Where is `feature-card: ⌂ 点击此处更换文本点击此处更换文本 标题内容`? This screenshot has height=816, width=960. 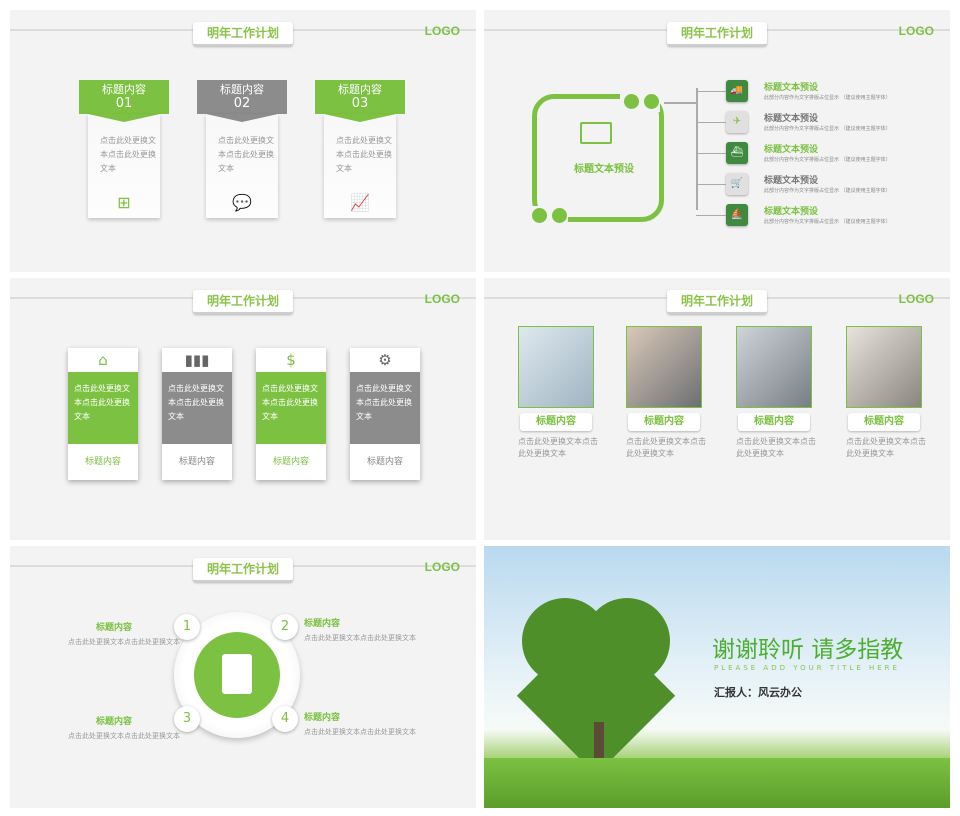 feature-card: ⌂ 点击此处更换文本点击此处更换文本 标题内容 is located at coordinates (103, 414).